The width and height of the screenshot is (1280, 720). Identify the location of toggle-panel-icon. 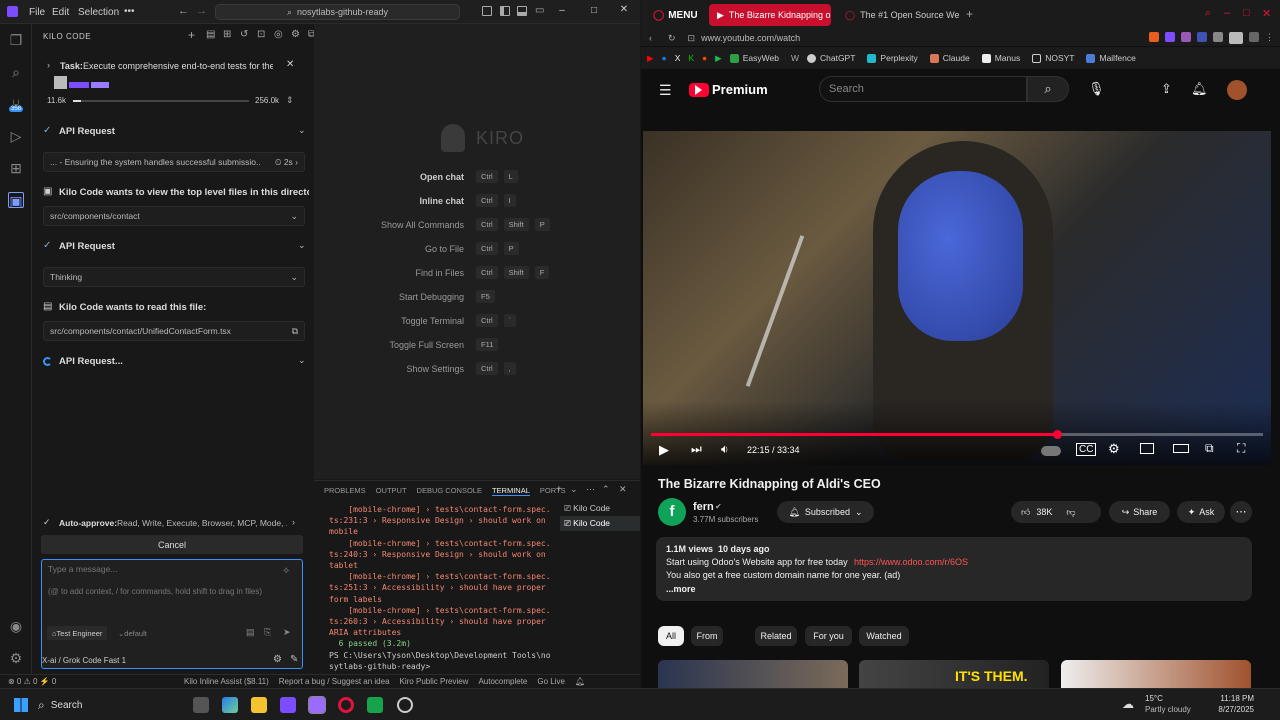
(522, 11).